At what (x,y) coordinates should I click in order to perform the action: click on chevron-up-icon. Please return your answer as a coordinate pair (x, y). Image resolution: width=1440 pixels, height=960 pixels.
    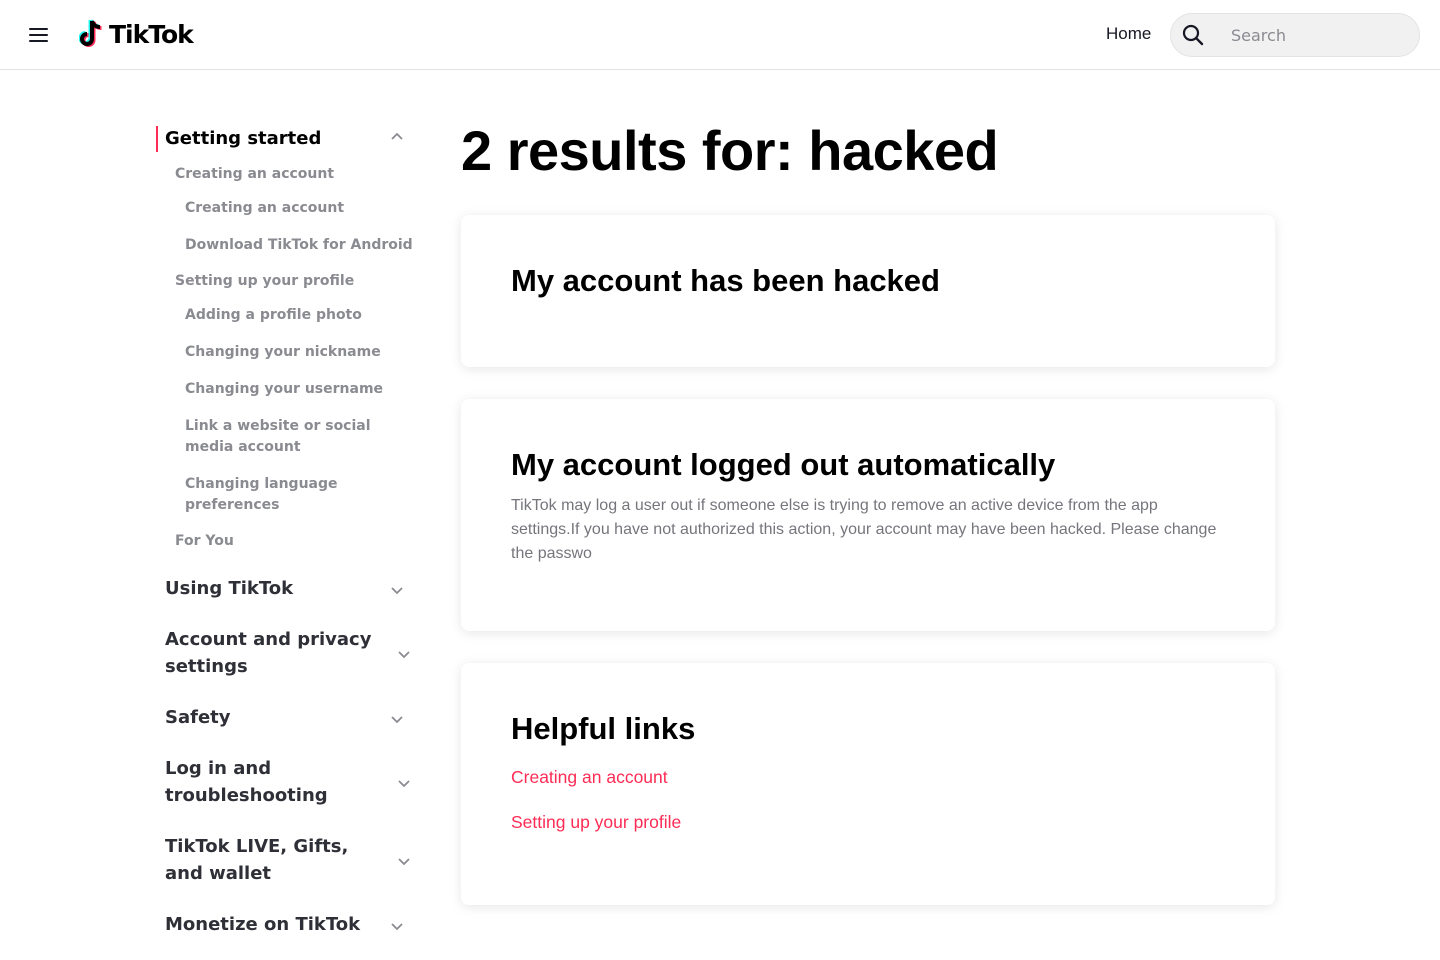
    Looking at the image, I should click on (397, 137).